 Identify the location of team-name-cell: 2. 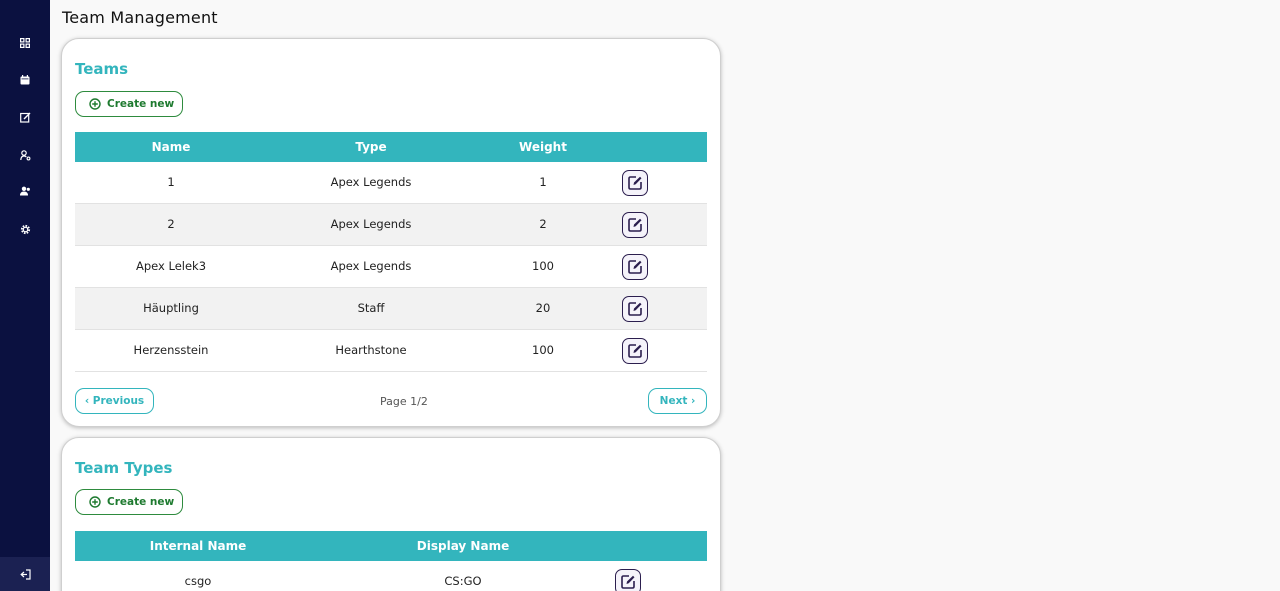
(171, 224).